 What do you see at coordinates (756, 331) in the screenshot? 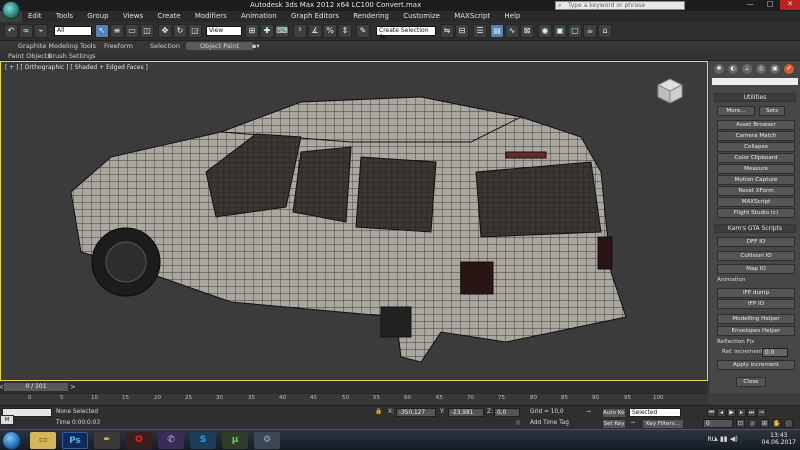
I see `envelopes-helper-button: Envelopes Helper` at bounding box center [756, 331].